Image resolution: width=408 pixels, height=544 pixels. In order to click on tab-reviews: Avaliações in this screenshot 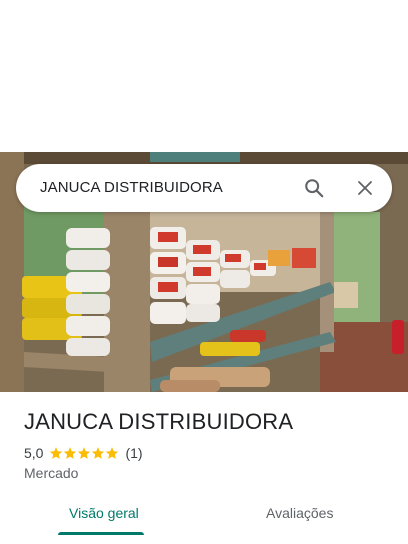, I will do `click(299, 513)`.